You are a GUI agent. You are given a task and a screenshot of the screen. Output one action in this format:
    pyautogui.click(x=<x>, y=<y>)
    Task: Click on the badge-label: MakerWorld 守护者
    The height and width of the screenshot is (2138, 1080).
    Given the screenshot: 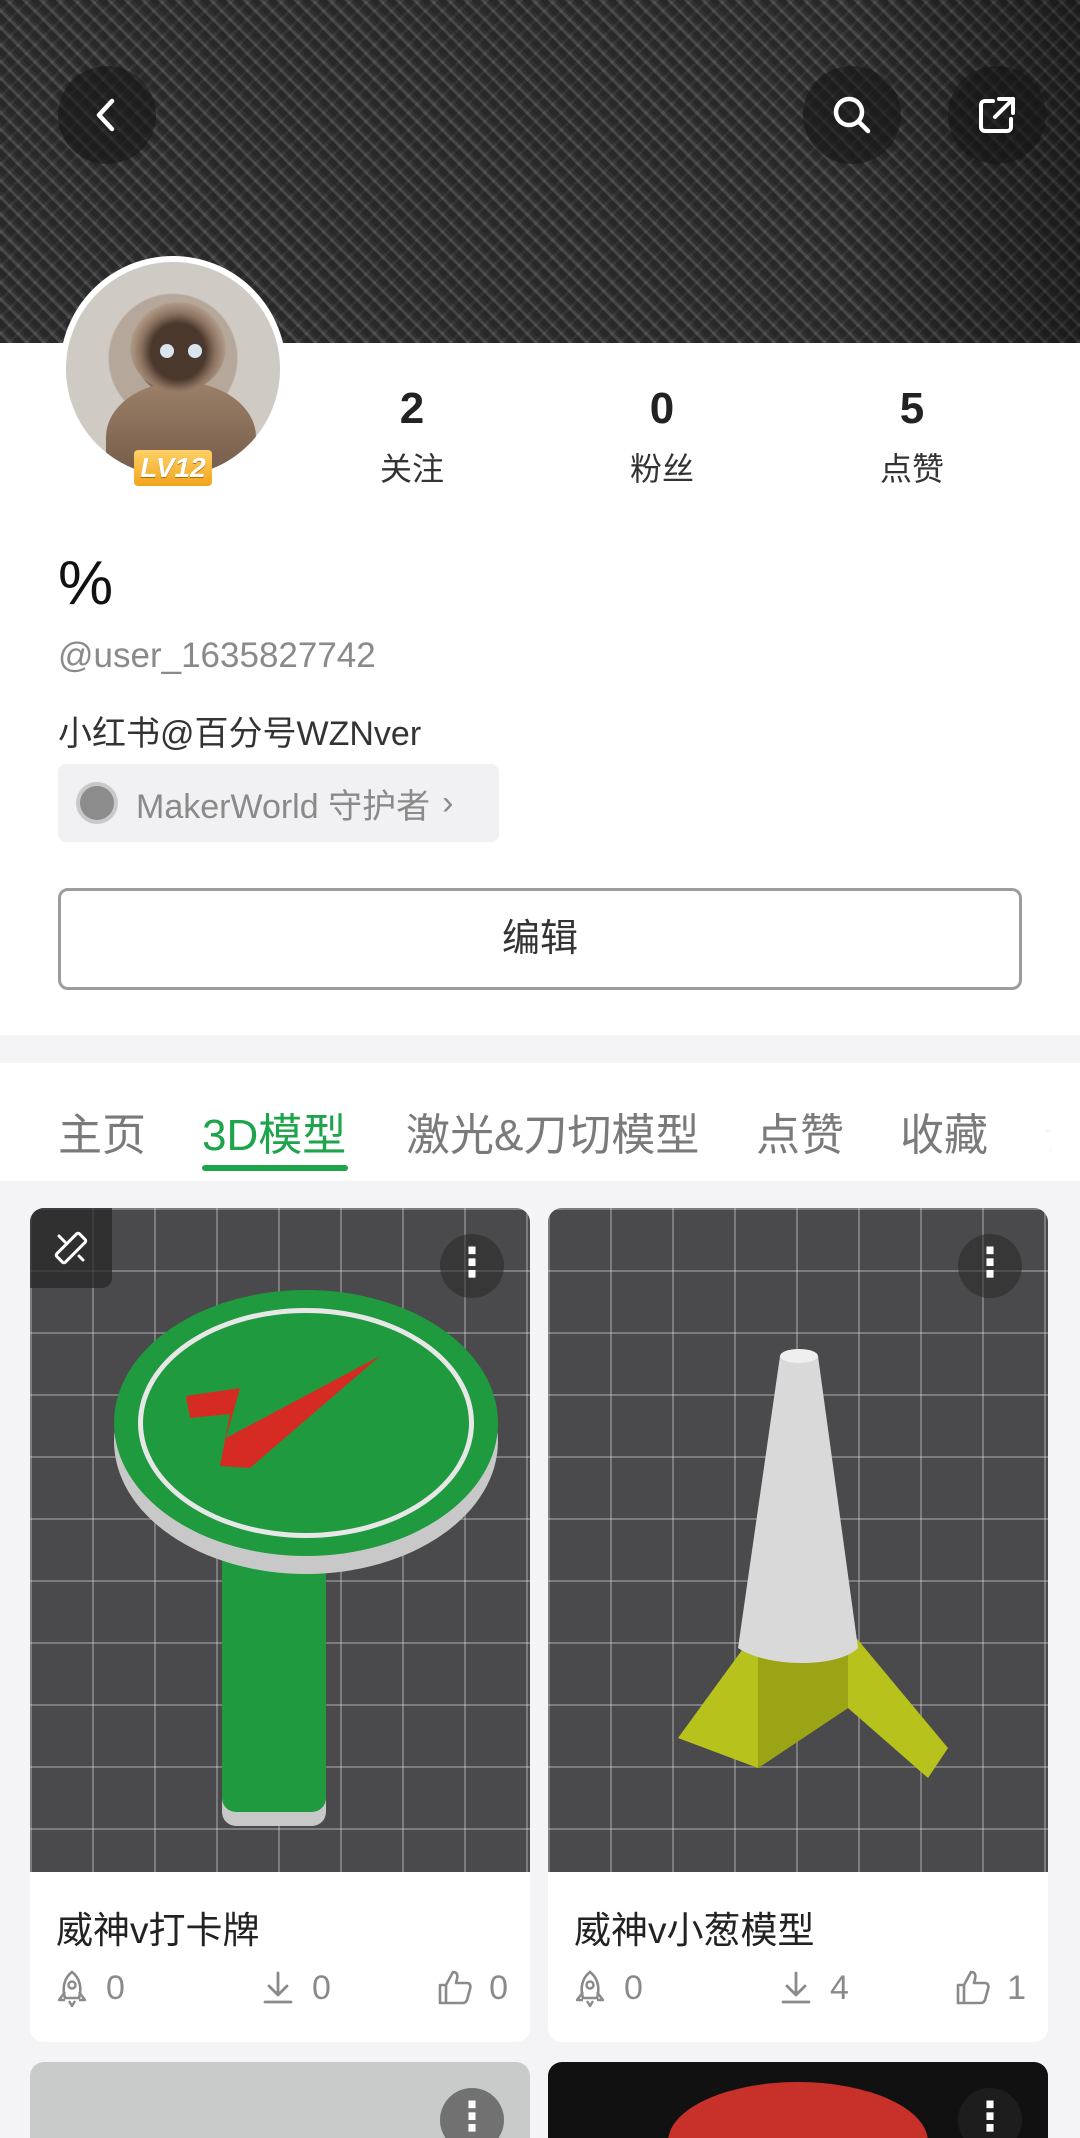 What is the action you would take?
    pyautogui.click(x=283, y=806)
    